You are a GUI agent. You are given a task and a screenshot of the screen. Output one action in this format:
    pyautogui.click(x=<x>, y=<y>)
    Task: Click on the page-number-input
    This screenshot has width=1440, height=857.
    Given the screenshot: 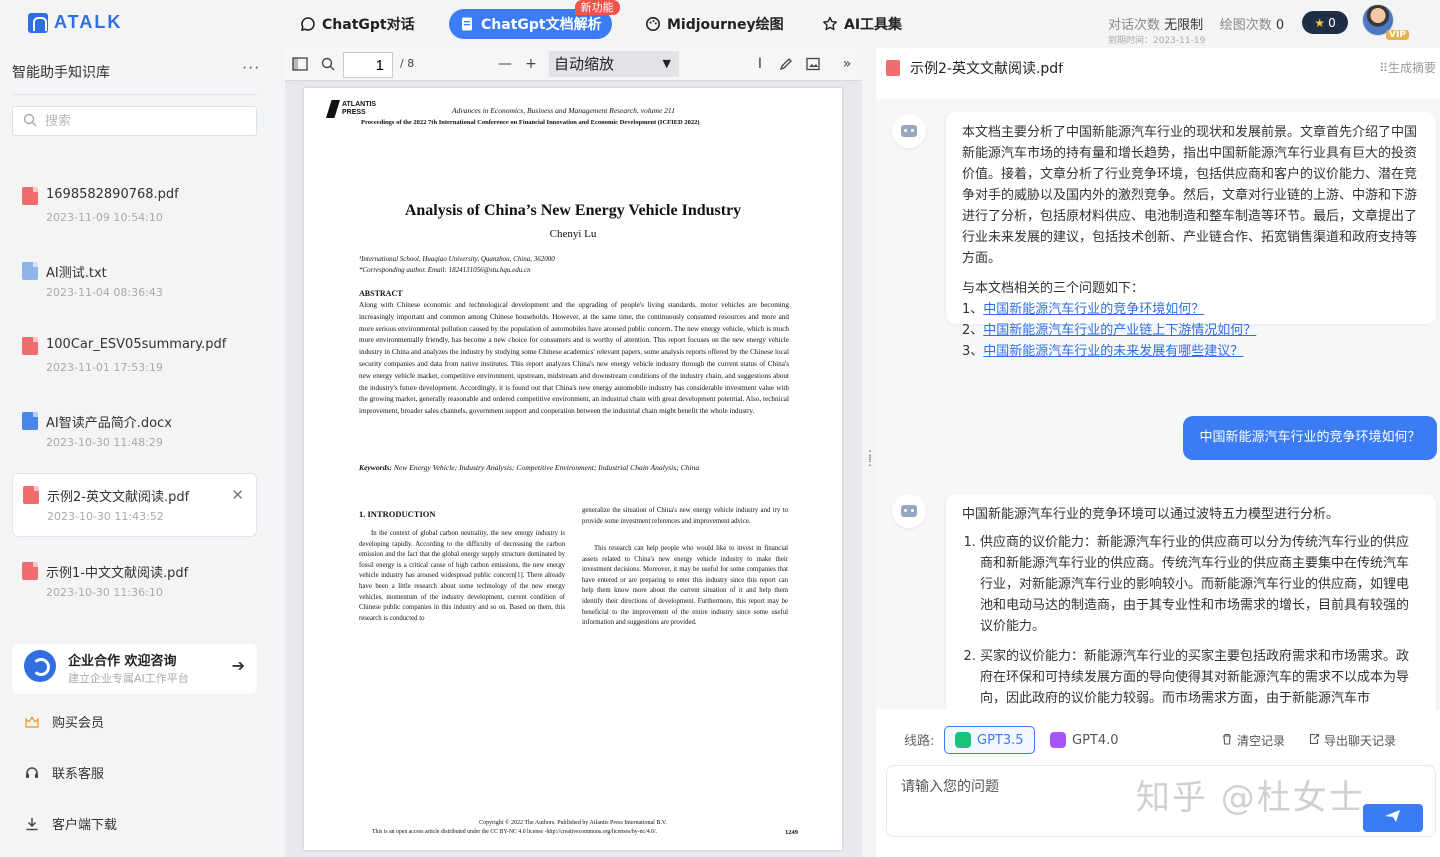 What is the action you would take?
    pyautogui.click(x=368, y=65)
    